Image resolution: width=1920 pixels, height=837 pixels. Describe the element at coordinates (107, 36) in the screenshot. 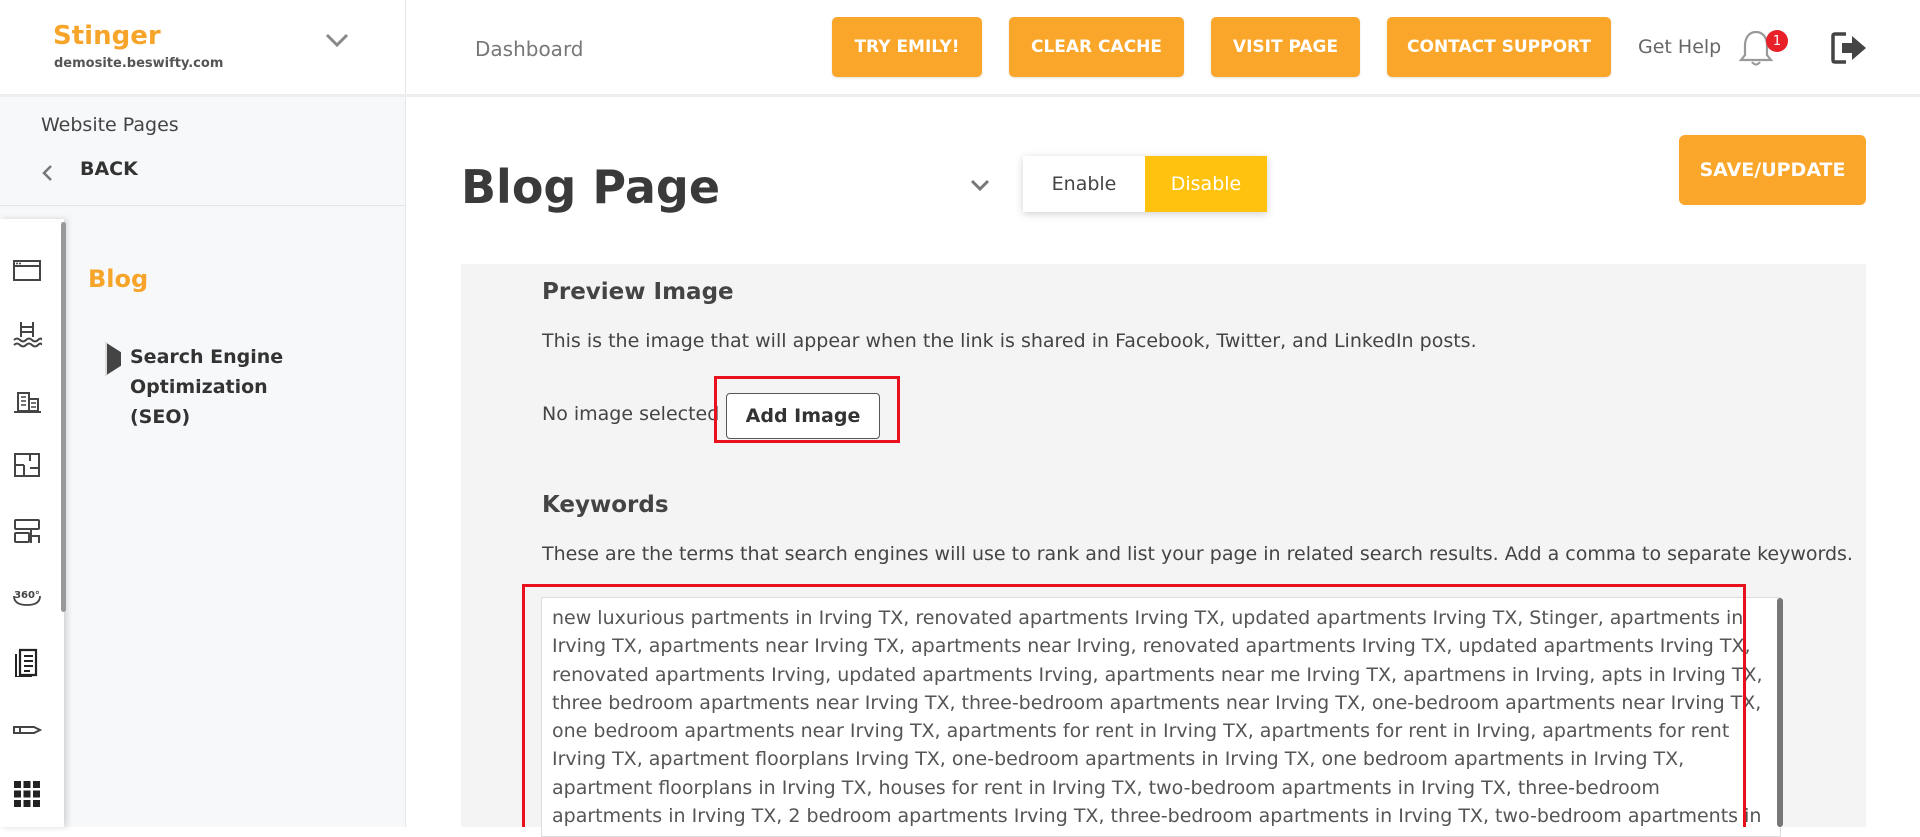

I see `brand-name: Stinger` at that location.